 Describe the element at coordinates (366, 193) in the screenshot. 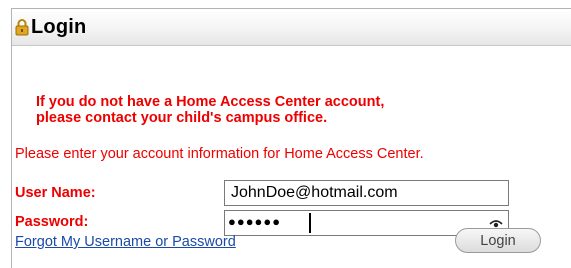

I see `username-input` at that location.